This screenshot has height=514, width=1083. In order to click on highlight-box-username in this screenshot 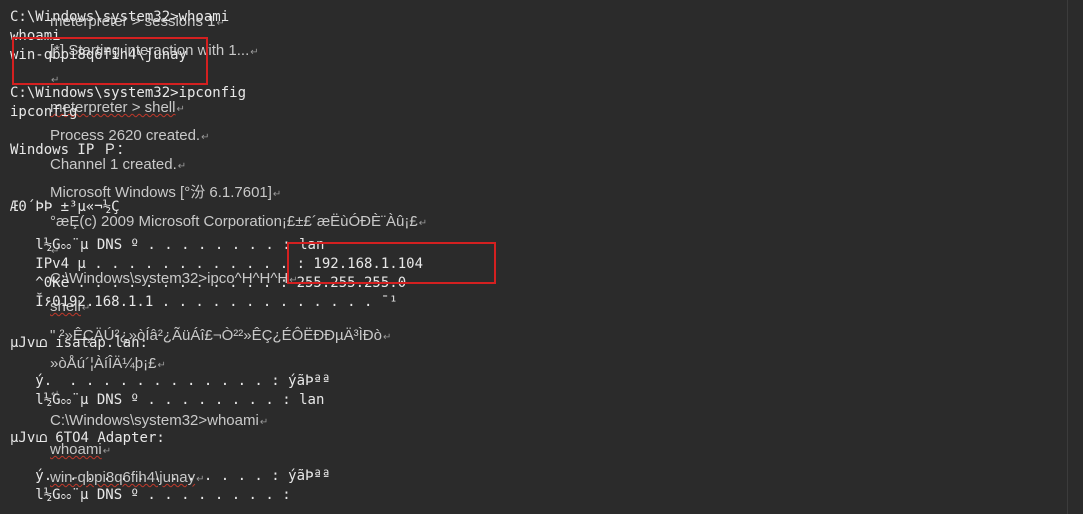, I will do `click(110, 61)`.